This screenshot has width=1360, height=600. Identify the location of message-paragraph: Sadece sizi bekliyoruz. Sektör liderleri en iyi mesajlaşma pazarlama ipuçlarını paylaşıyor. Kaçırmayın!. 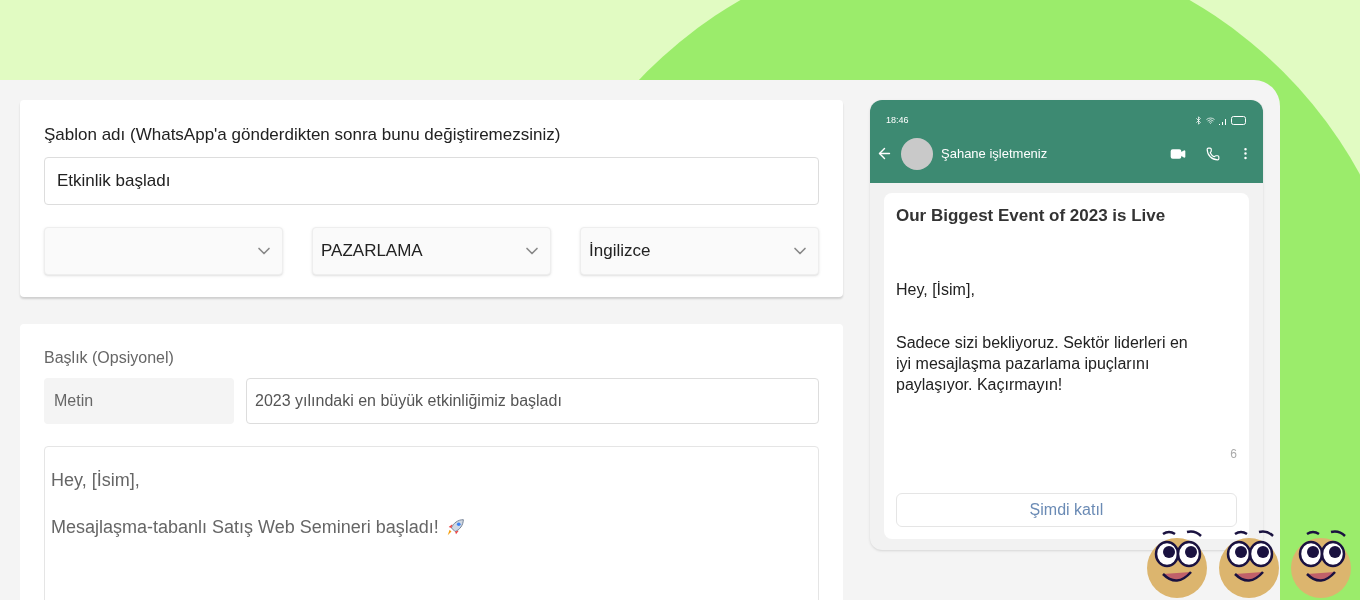
(1042, 363).